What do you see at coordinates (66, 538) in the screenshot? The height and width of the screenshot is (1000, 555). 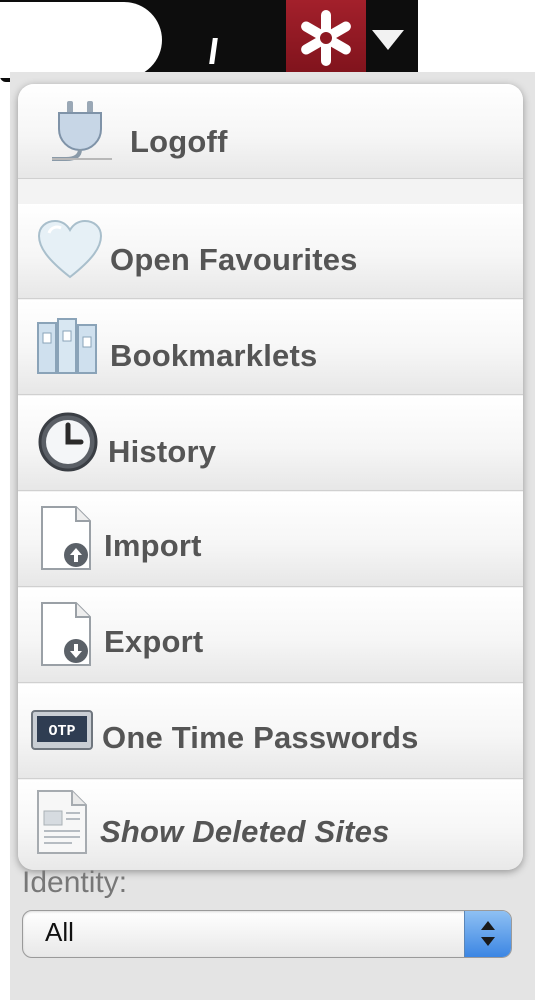 I see `document-upload-icon` at bounding box center [66, 538].